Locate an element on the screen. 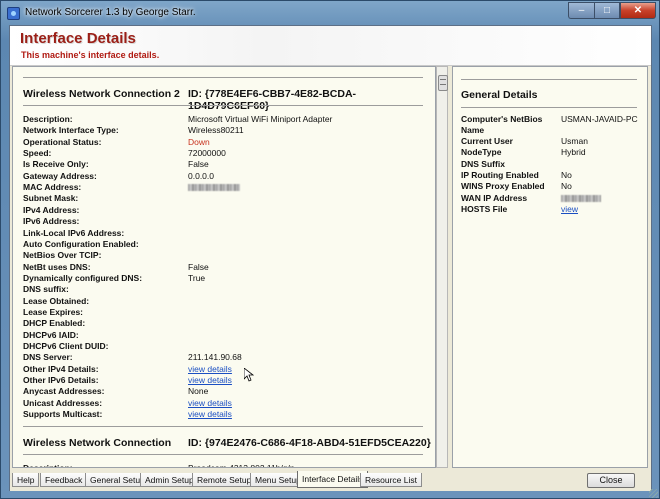 The image size is (660, 499). detail-label: Anycast Addresses: is located at coordinates (64, 391).